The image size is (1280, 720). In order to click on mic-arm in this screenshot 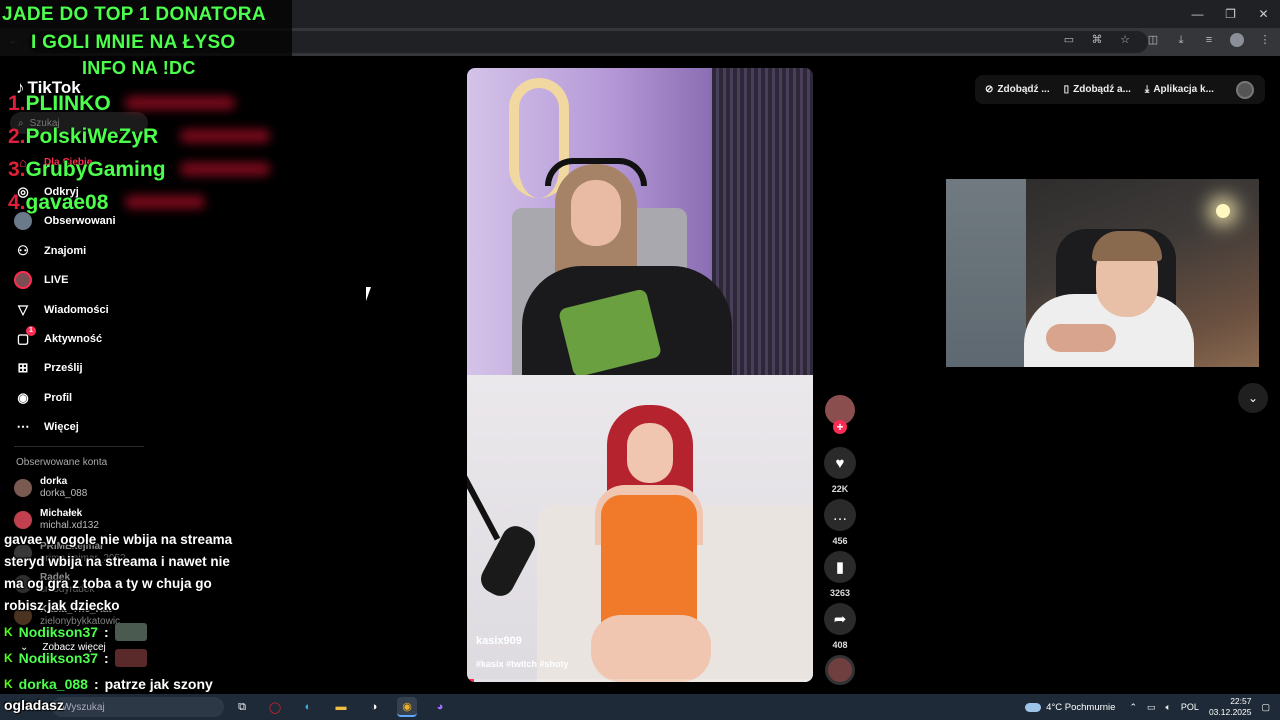, I will do `click(484, 495)`.